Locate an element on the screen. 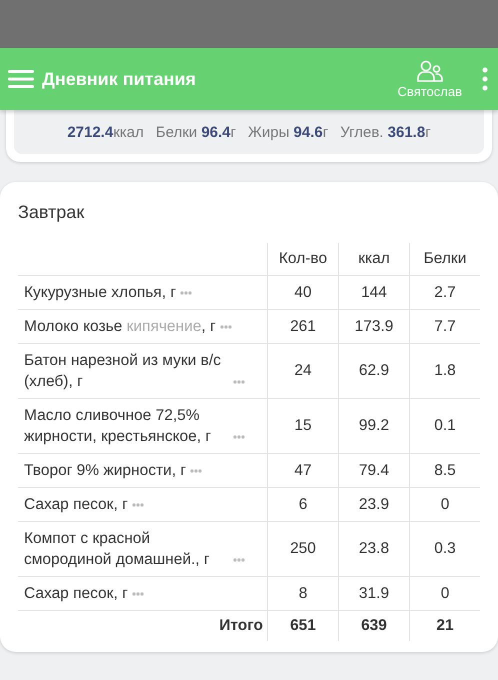 The height and width of the screenshot is (680, 498). food-name: Кукурузные хлопья, г is located at coordinates (100, 292).